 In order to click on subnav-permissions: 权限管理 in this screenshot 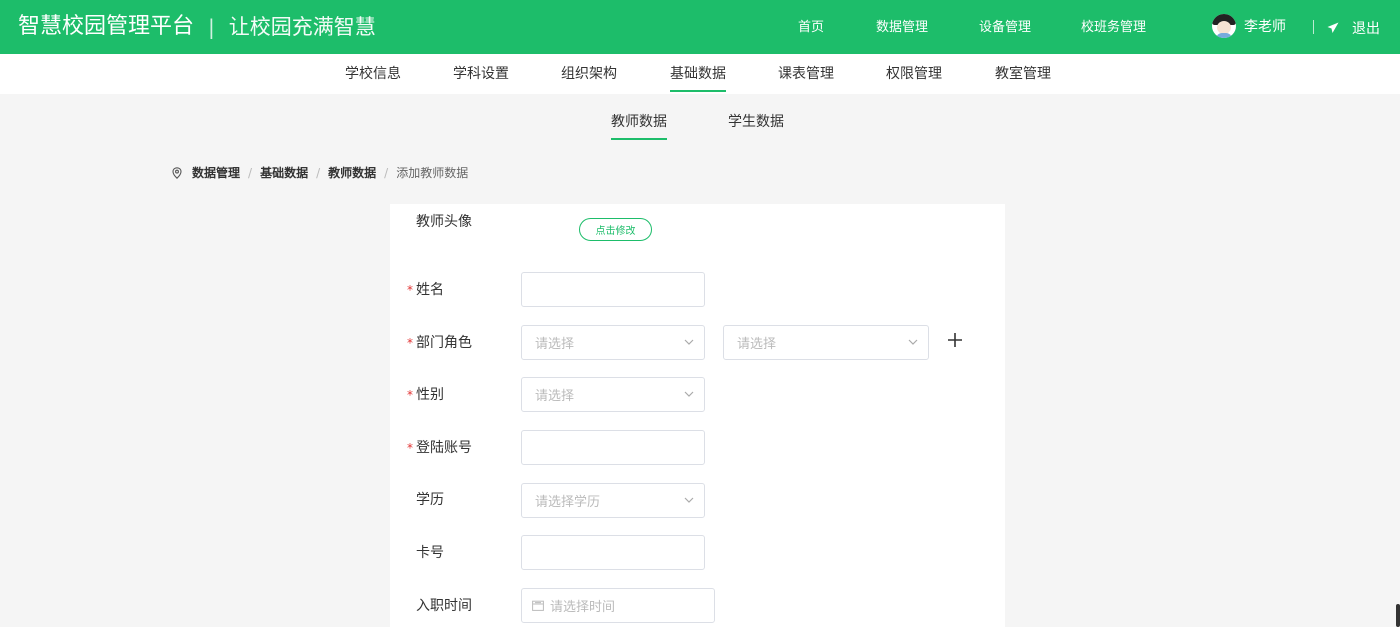, I will do `click(914, 74)`.